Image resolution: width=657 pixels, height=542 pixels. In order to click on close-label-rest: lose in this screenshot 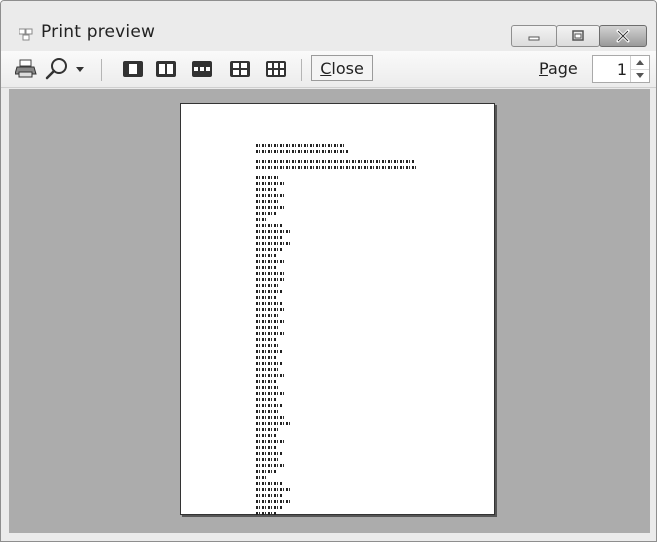, I will do `click(347, 68)`.